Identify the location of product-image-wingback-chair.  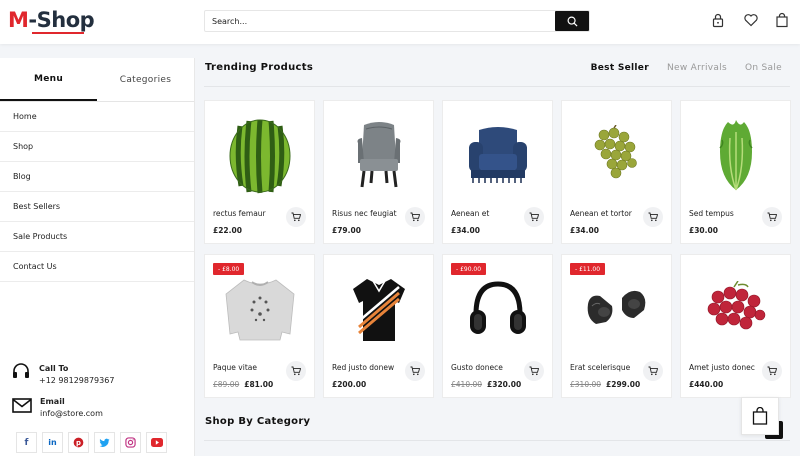
(379, 155).